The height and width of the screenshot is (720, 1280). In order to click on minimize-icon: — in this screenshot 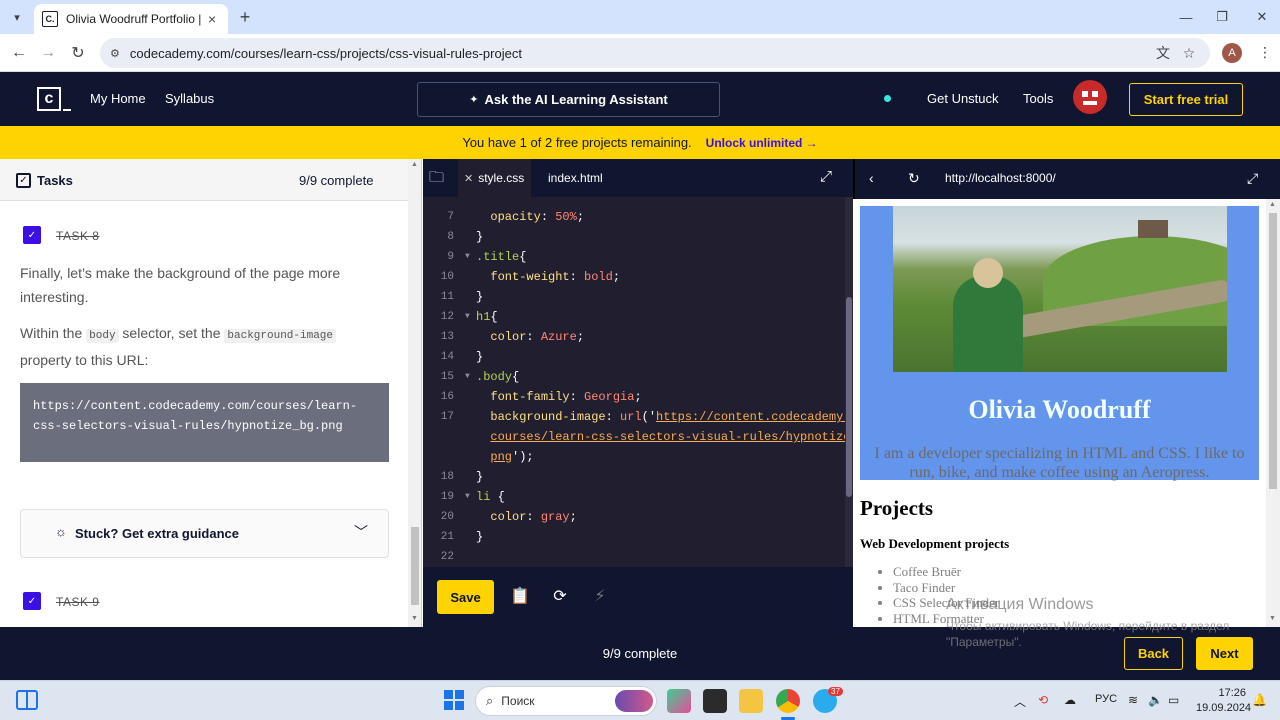, I will do `click(1186, 17)`.